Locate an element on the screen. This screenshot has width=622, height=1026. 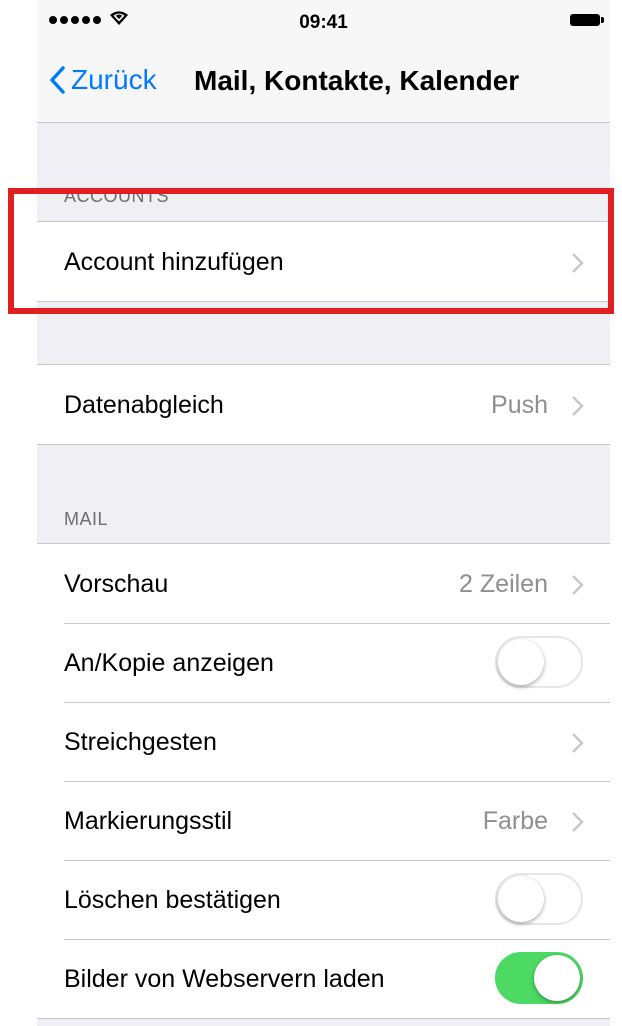
ask-before-delete-toggle is located at coordinates (539, 899).